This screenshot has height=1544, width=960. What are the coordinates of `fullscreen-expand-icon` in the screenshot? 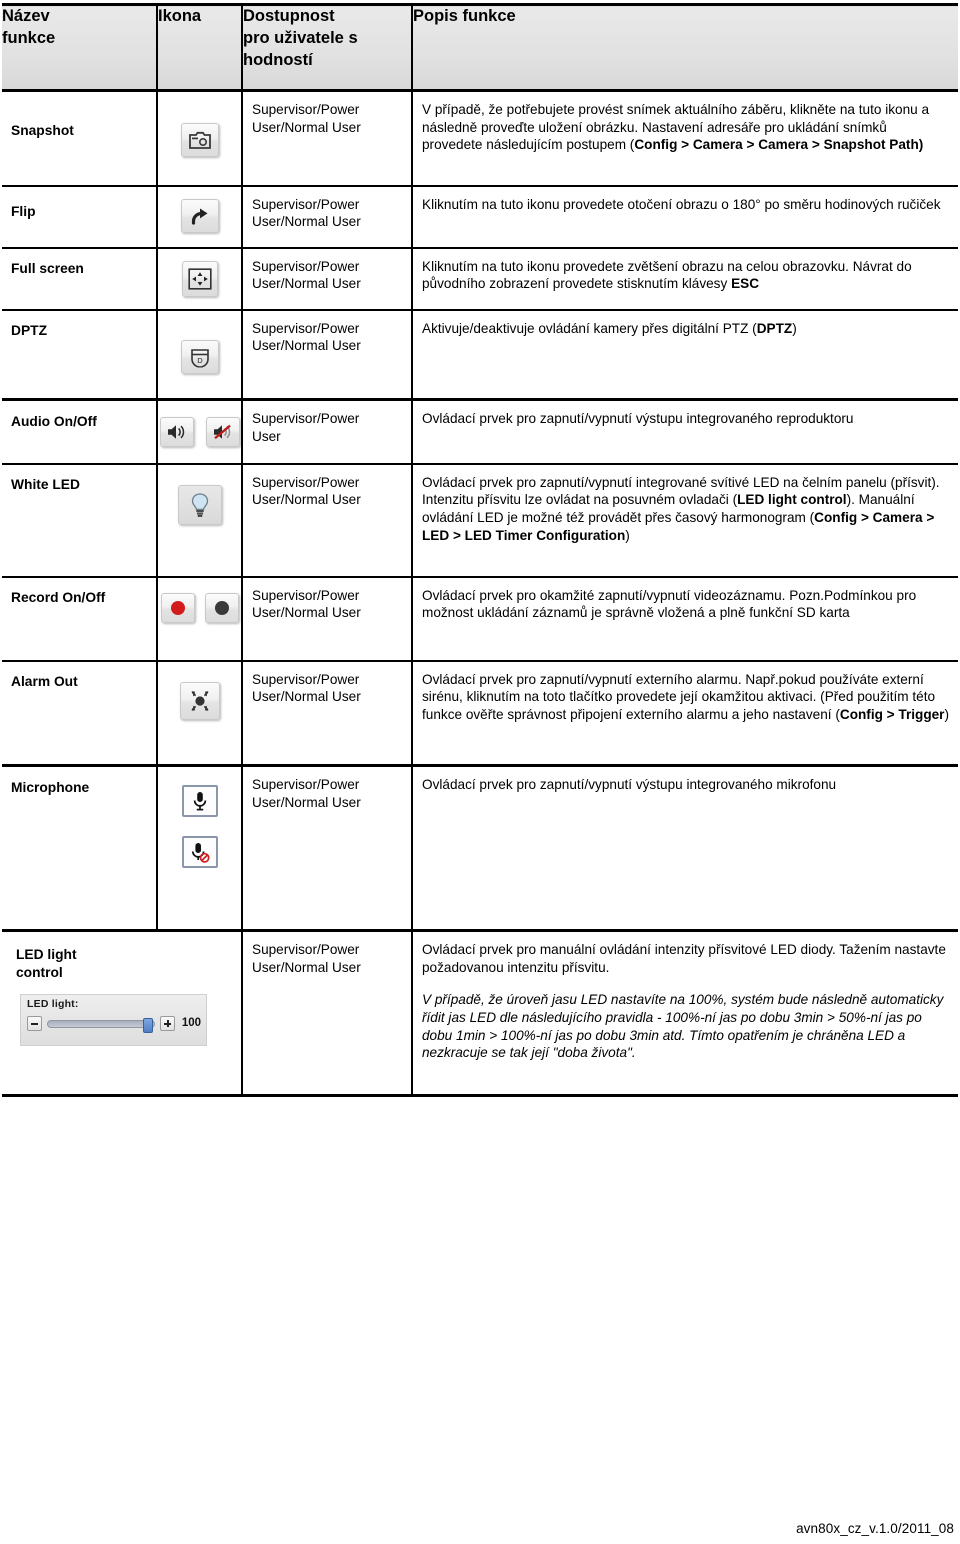 It's located at (199, 281).